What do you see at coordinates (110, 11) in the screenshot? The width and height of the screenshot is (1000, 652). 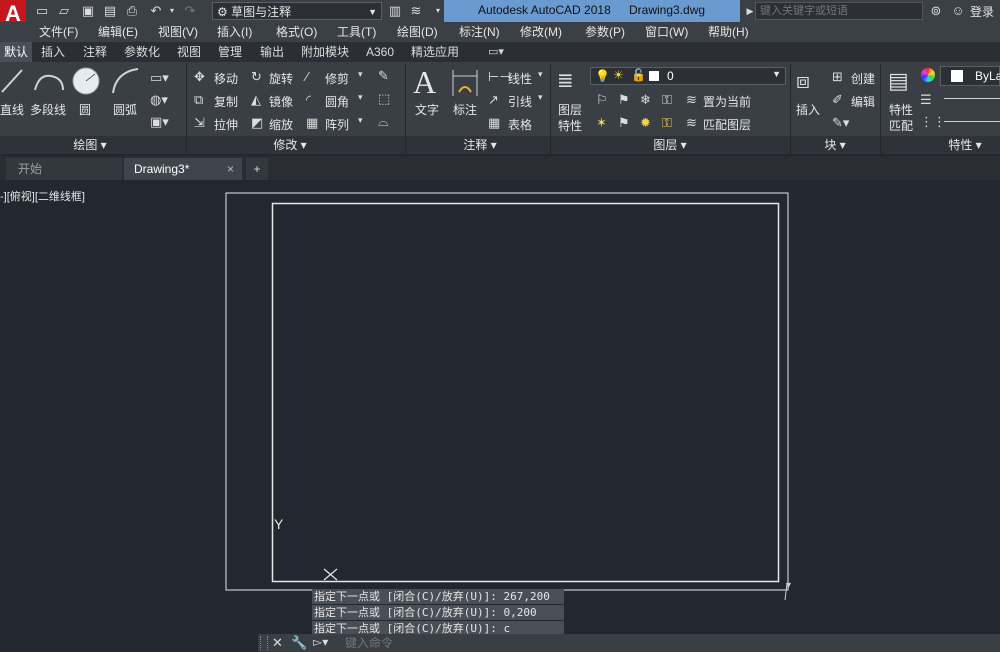 I see `save-as-icon: ▤` at bounding box center [110, 11].